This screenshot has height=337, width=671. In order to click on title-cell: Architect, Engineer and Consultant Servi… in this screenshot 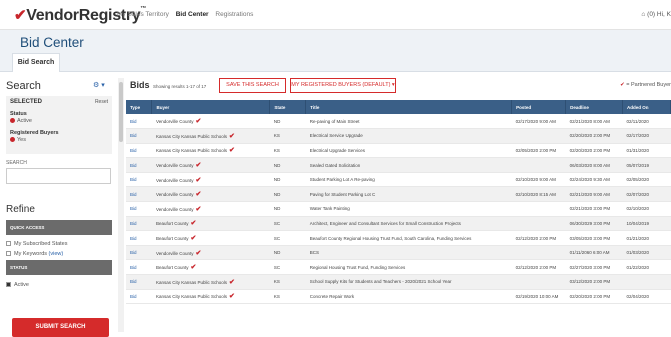, I will do `click(408, 224)`.